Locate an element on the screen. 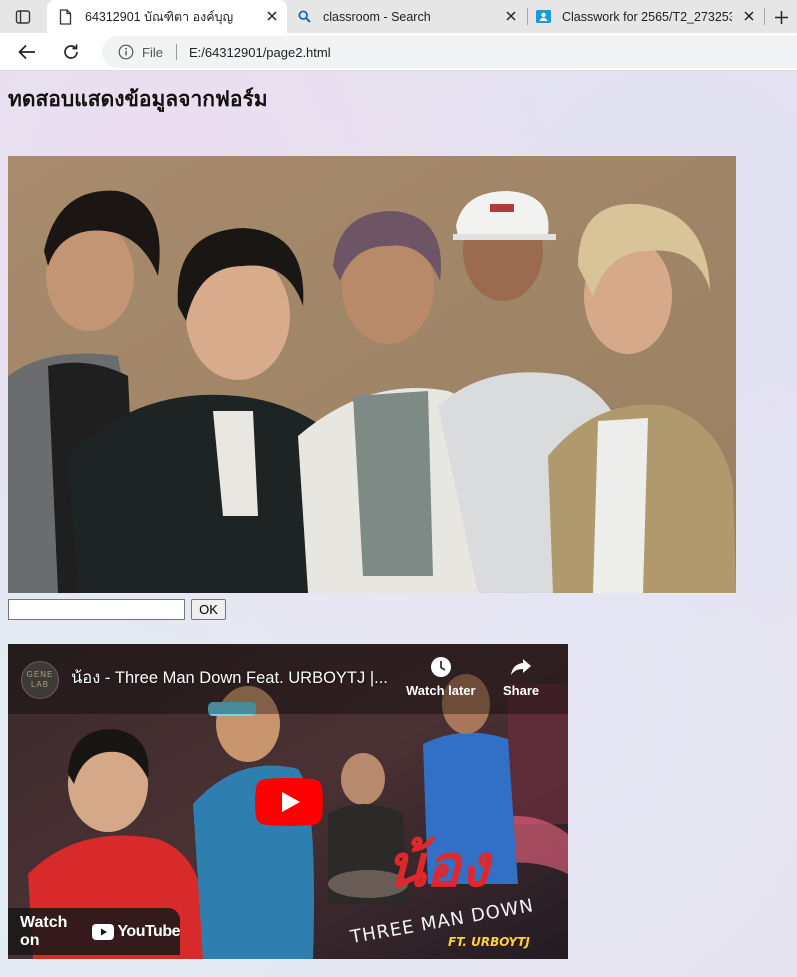 Image resolution: width=797 pixels, height=977 pixels. channel-logo-line1: GENE is located at coordinates (40, 674).